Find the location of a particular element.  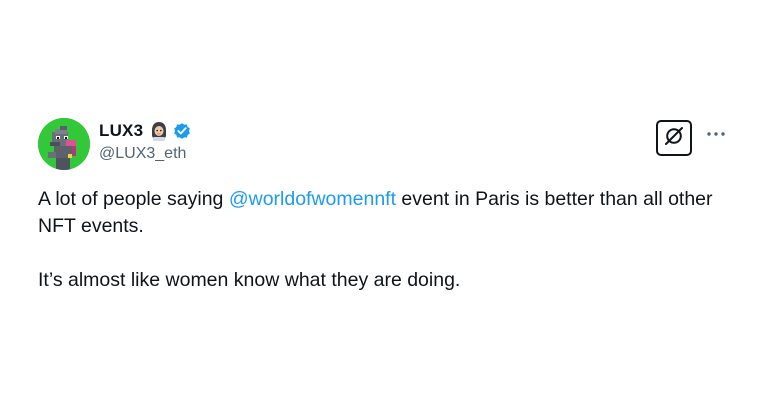

tweet-text-before-mention: A lot of people saying is located at coordinates (133, 199).